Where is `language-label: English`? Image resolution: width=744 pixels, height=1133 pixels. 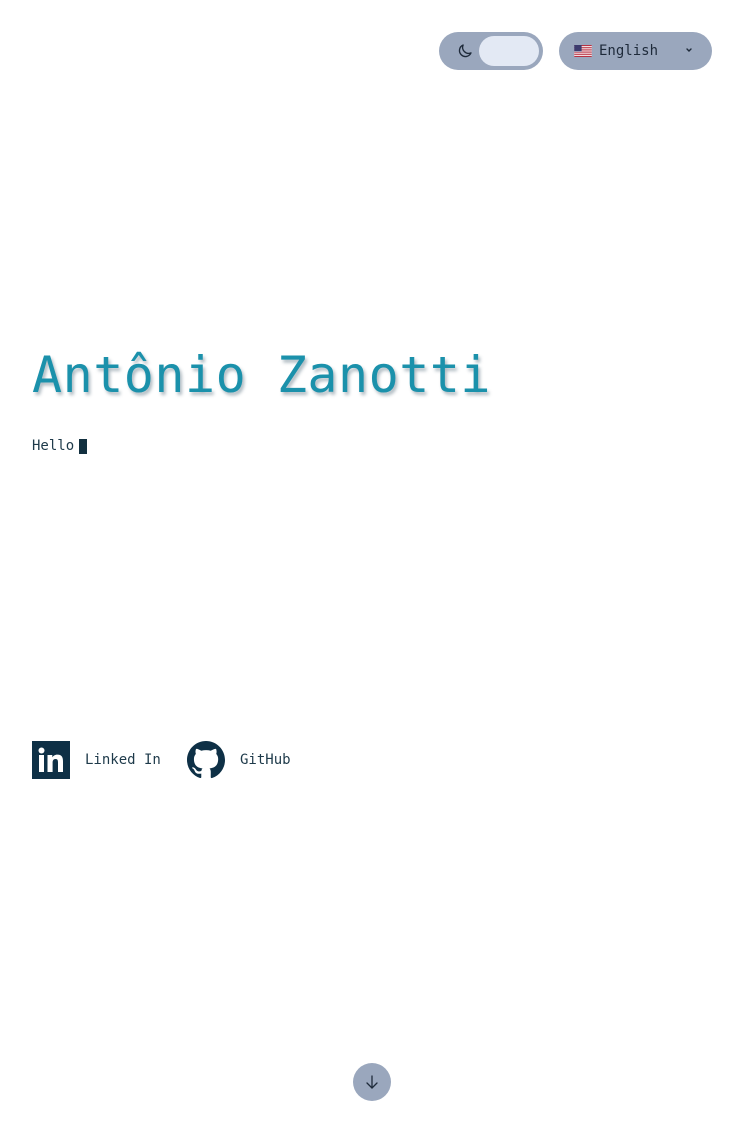 language-label: English is located at coordinates (629, 51).